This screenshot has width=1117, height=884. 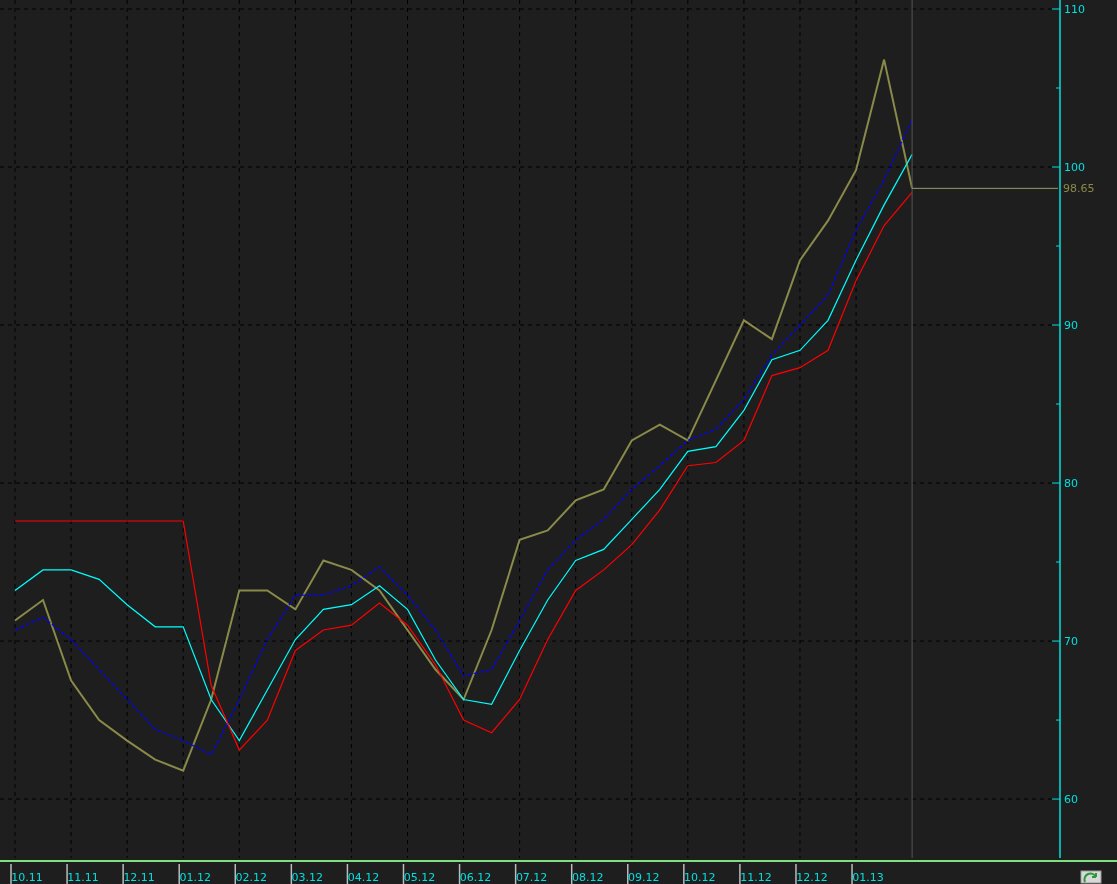 I want to click on y-tick-label: 80, so click(x=1071, y=484).